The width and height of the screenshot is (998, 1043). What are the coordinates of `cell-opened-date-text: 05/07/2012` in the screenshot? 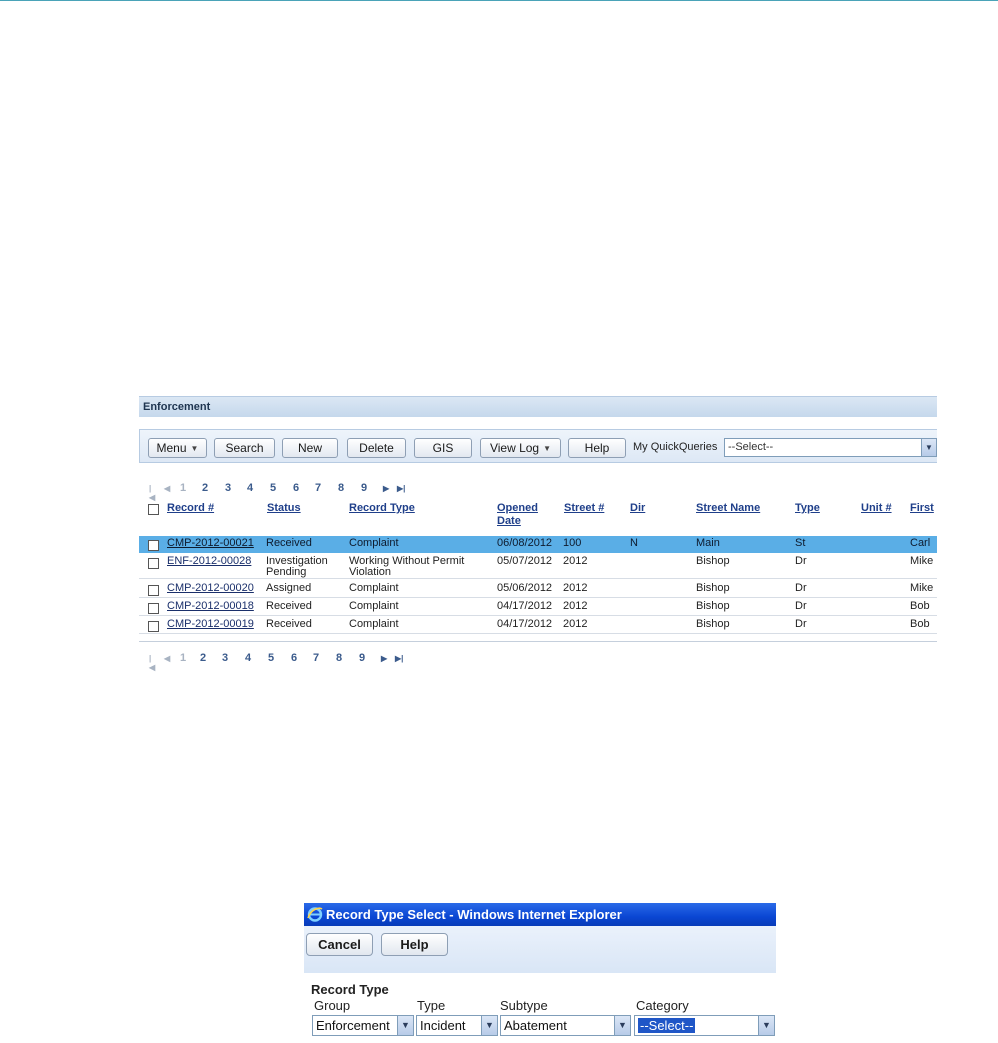 It's located at (525, 561).